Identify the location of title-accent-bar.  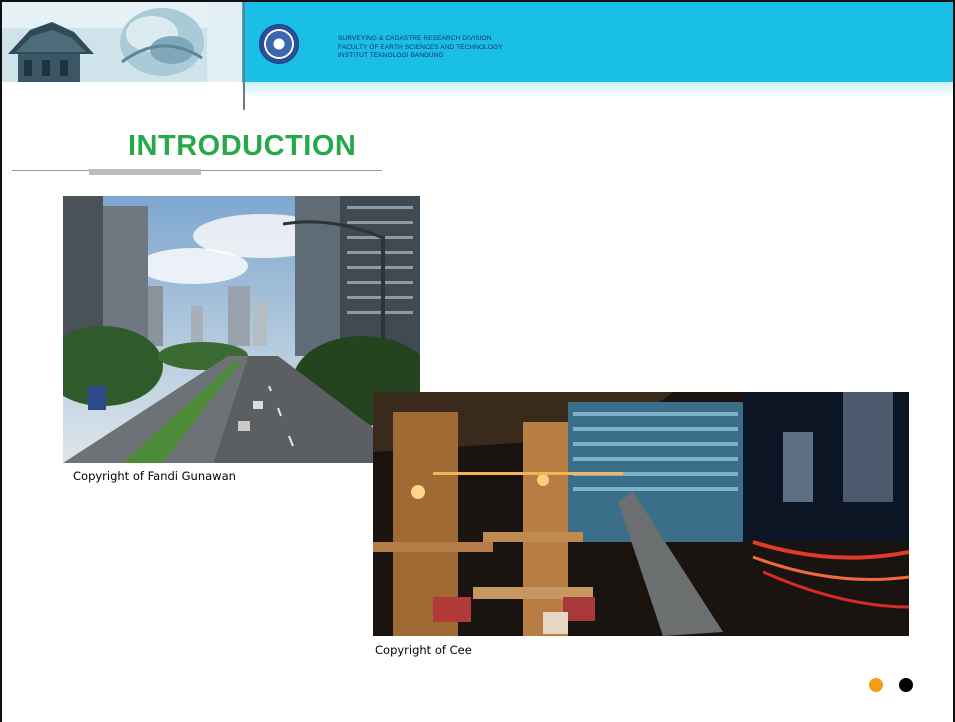
(145, 172).